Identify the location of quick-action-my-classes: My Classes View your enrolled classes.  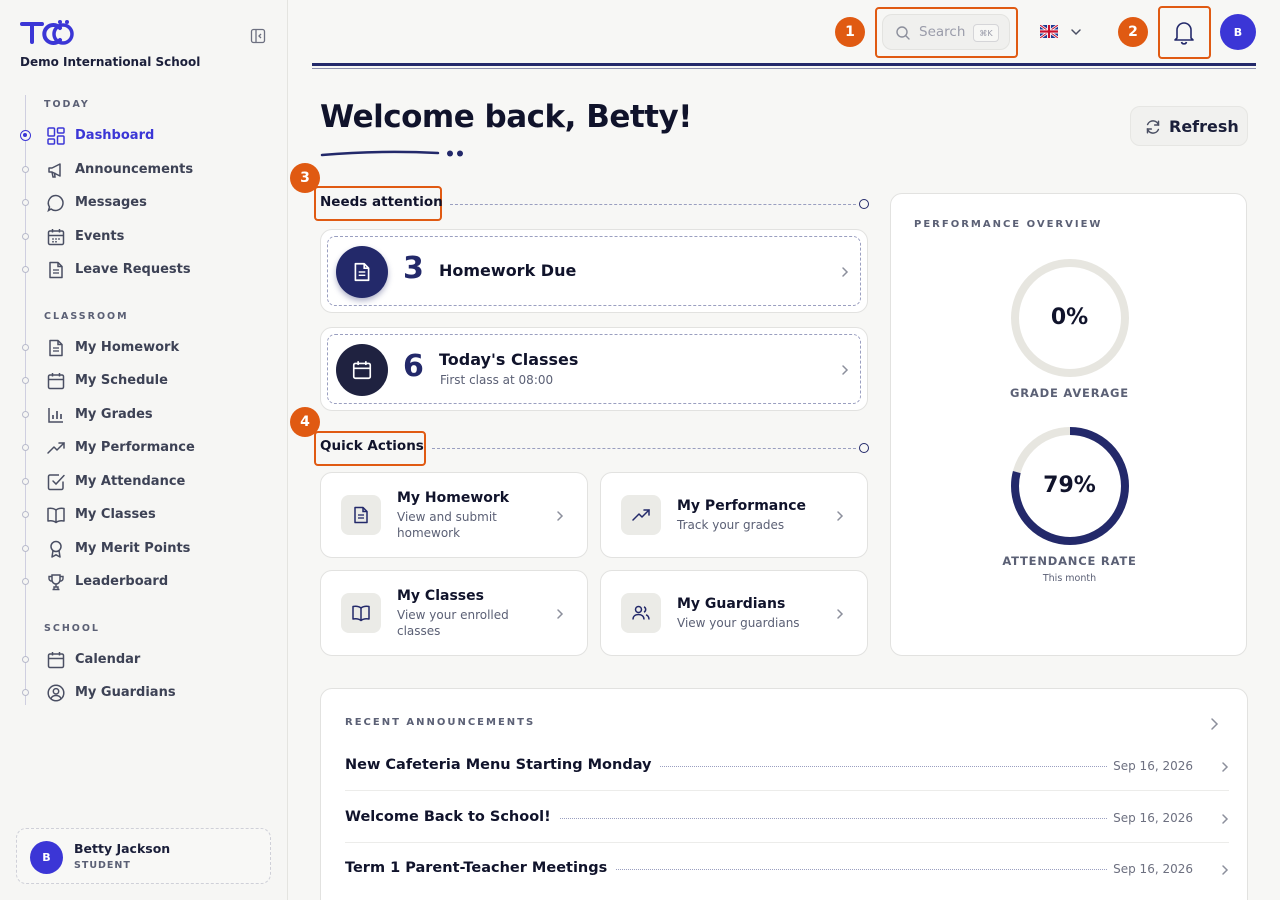
(454, 613).